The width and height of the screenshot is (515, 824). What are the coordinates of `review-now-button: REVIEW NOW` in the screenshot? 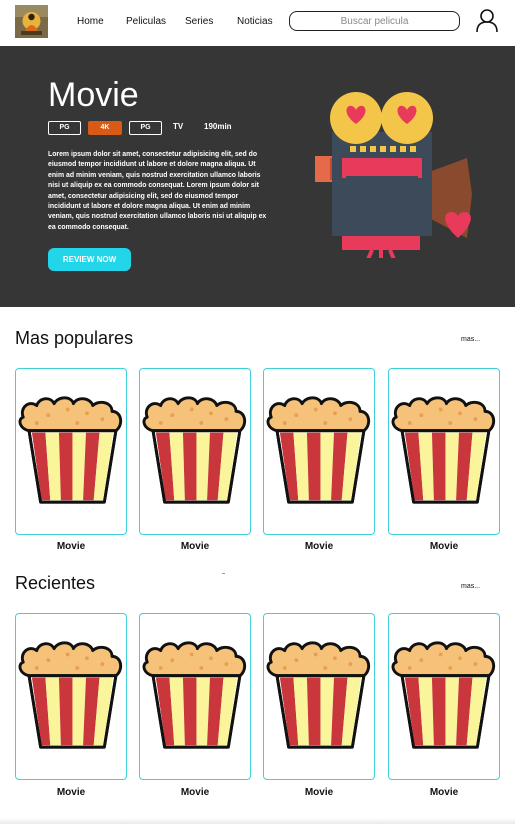 It's located at (89, 259).